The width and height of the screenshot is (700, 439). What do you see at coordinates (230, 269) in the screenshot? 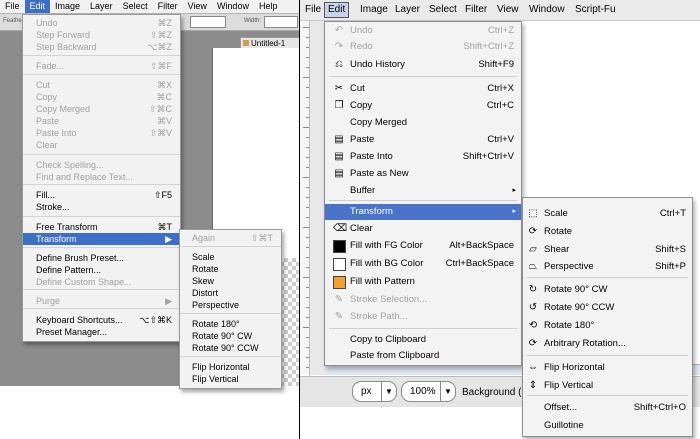
I see `ps-transform-rotate: Rotate` at bounding box center [230, 269].